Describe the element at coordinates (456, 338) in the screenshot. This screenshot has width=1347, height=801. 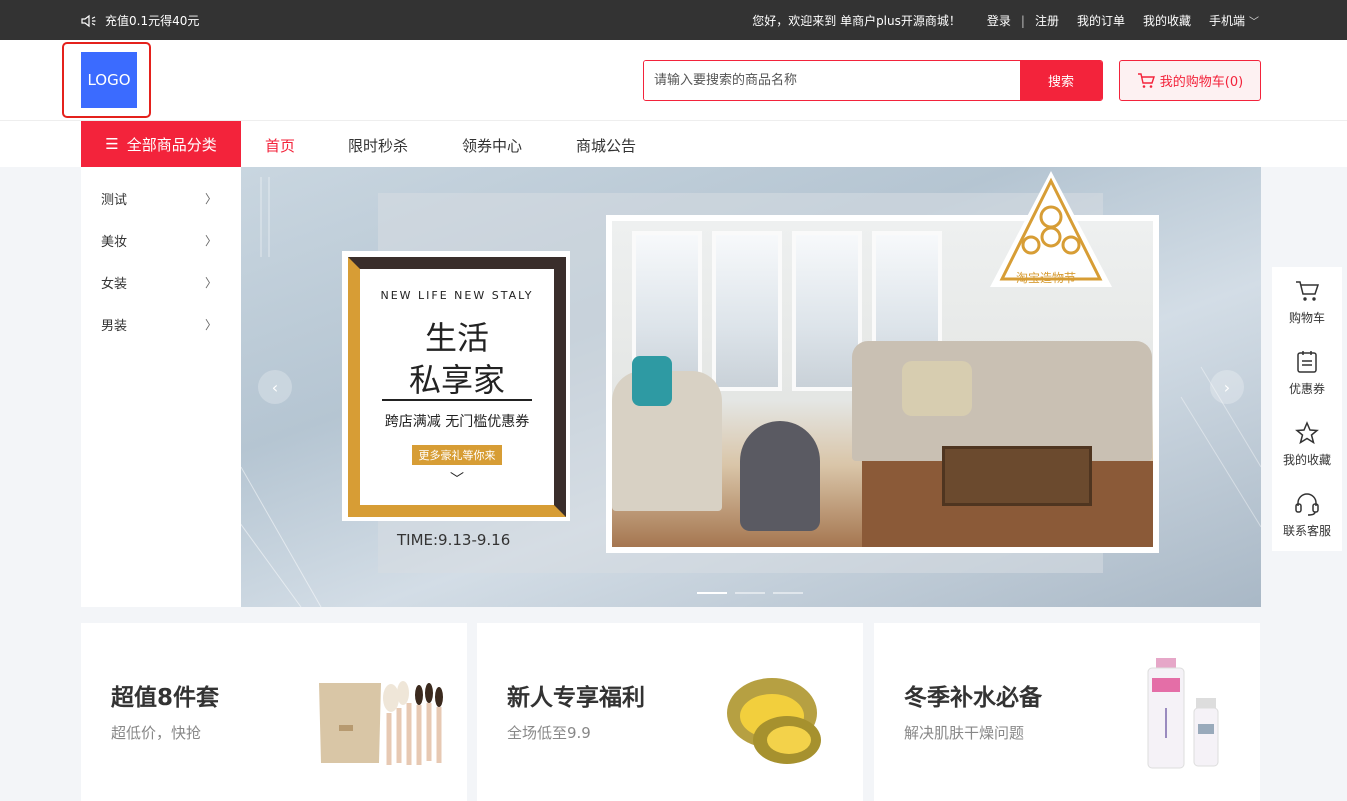
I see `poster-title-line1: 生活` at that location.